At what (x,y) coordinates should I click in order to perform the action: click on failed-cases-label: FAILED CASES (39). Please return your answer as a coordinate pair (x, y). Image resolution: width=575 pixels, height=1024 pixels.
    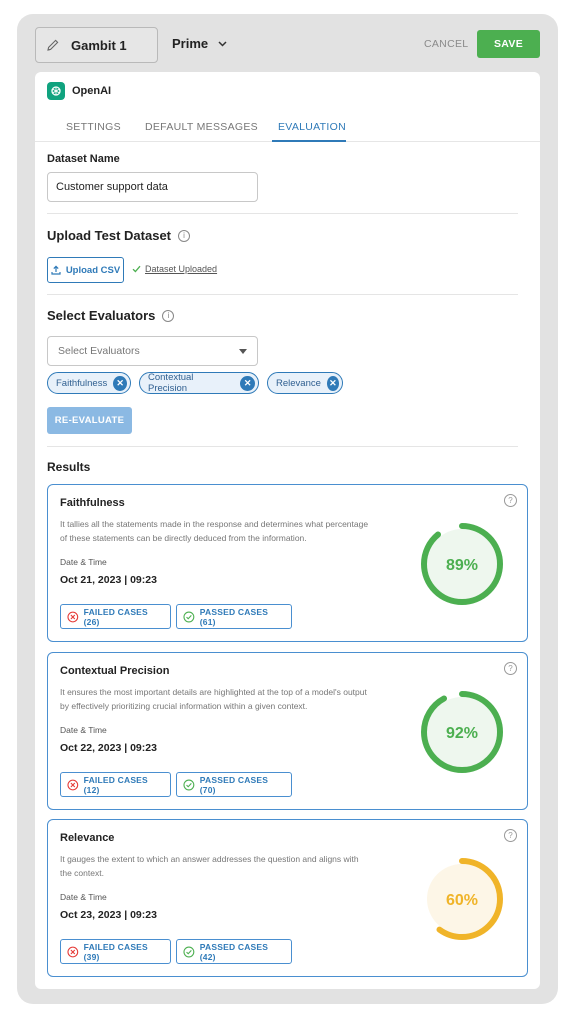
    Looking at the image, I should click on (115, 951).